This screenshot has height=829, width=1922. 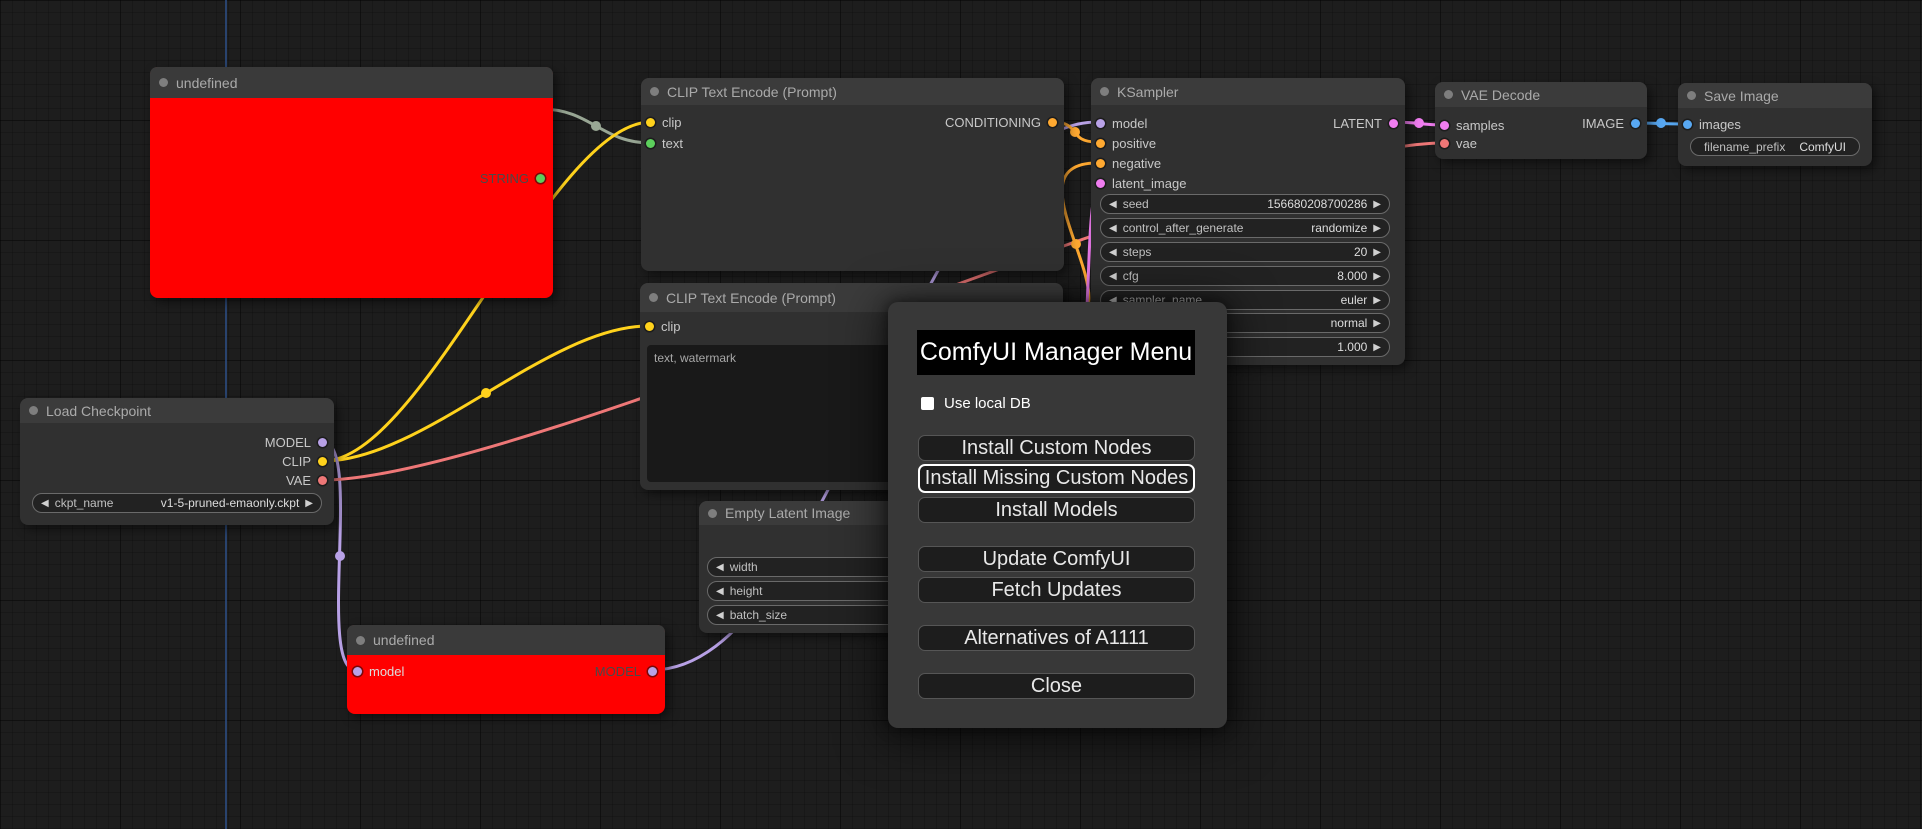 What do you see at coordinates (1444, 125) in the screenshot?
I see `slot-dot-samples` at bounding box center [1444, 125].